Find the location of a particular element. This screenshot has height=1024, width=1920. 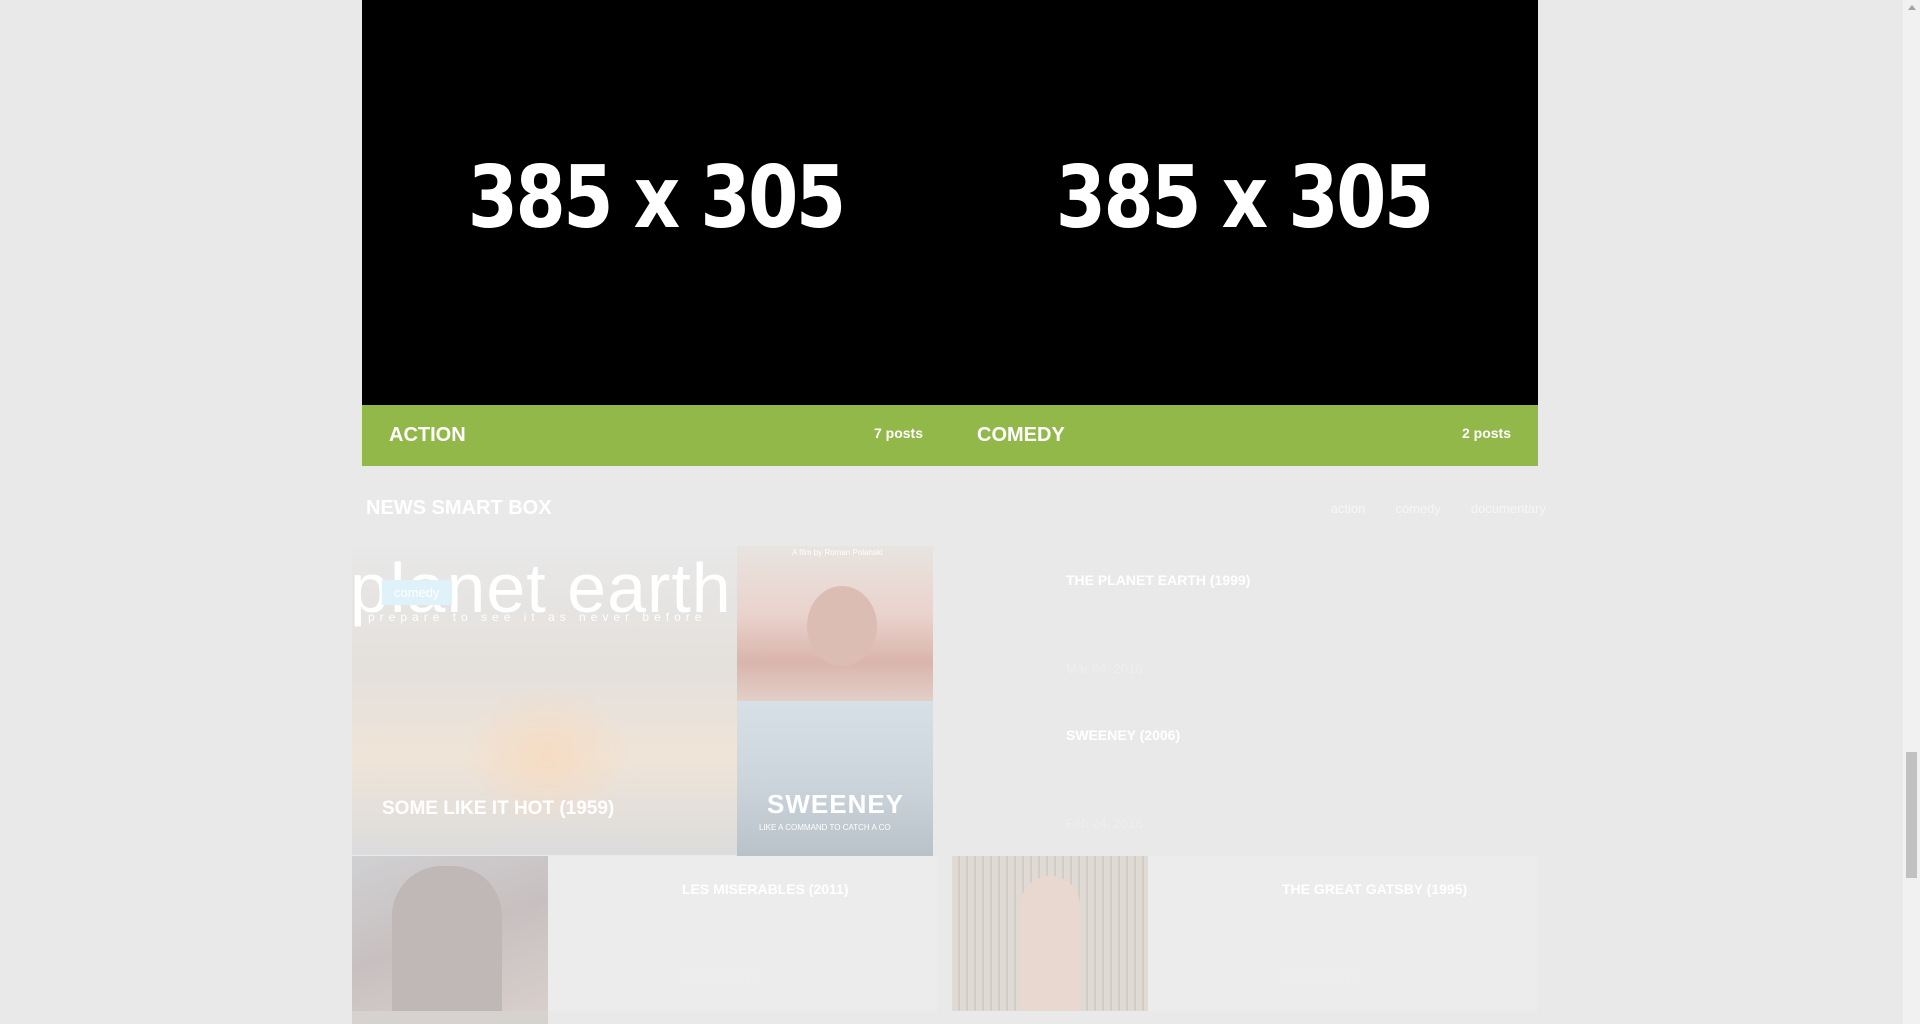

poster-credit-text: A film by Roman Polanski is located at coordinates (837, 552).